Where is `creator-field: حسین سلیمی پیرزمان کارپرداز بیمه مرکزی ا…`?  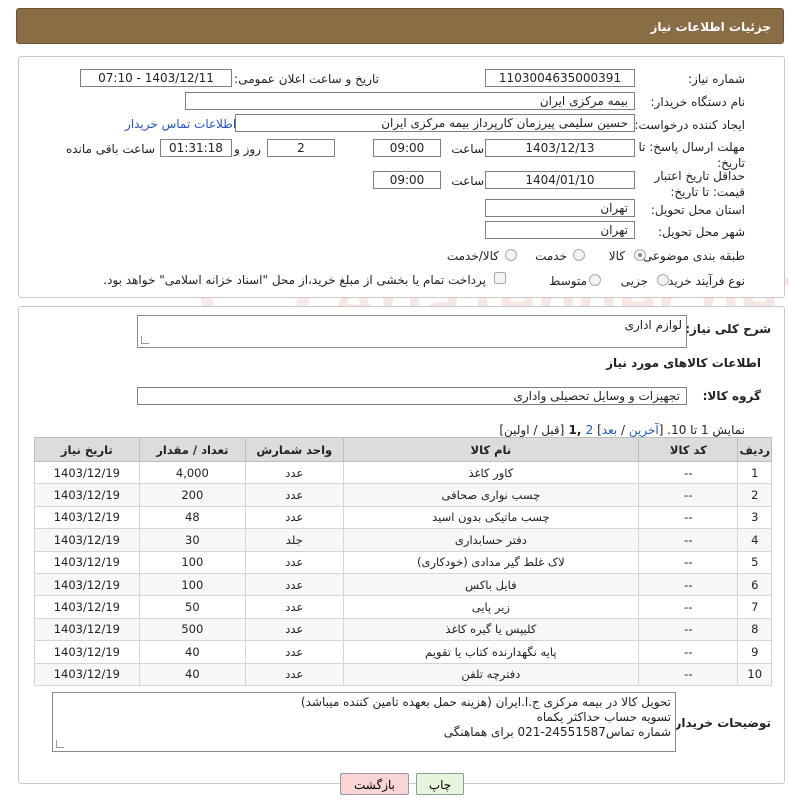
creator-field: حسین سلیمی پیرزمان کارپرداز بیمه مرکزی ا… is located at coordinates (435, 123).